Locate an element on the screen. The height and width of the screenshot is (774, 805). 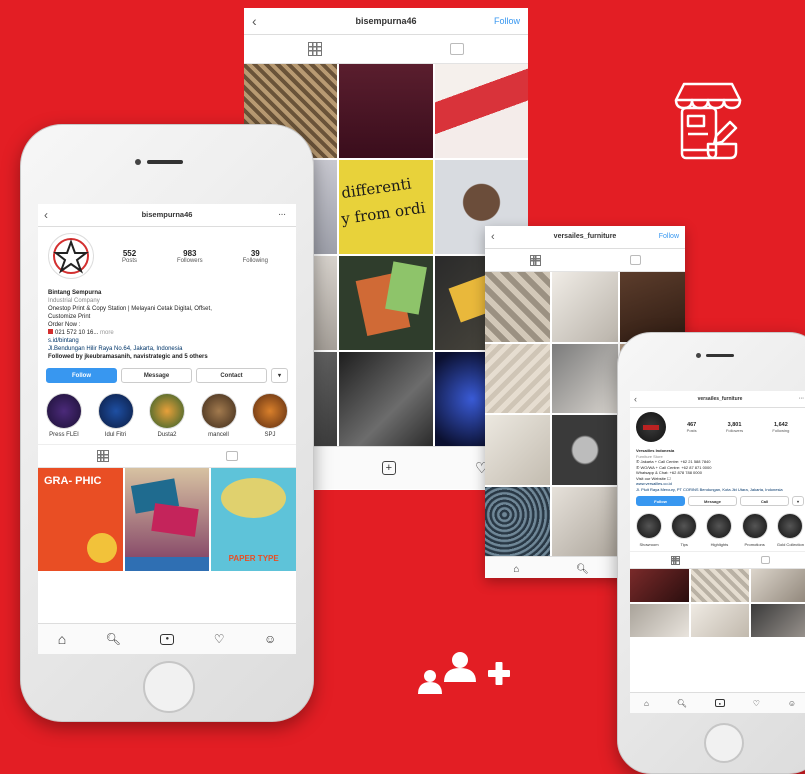
action-buttons: Follow Message Contact ▾ is located at coordinates (167, 377).